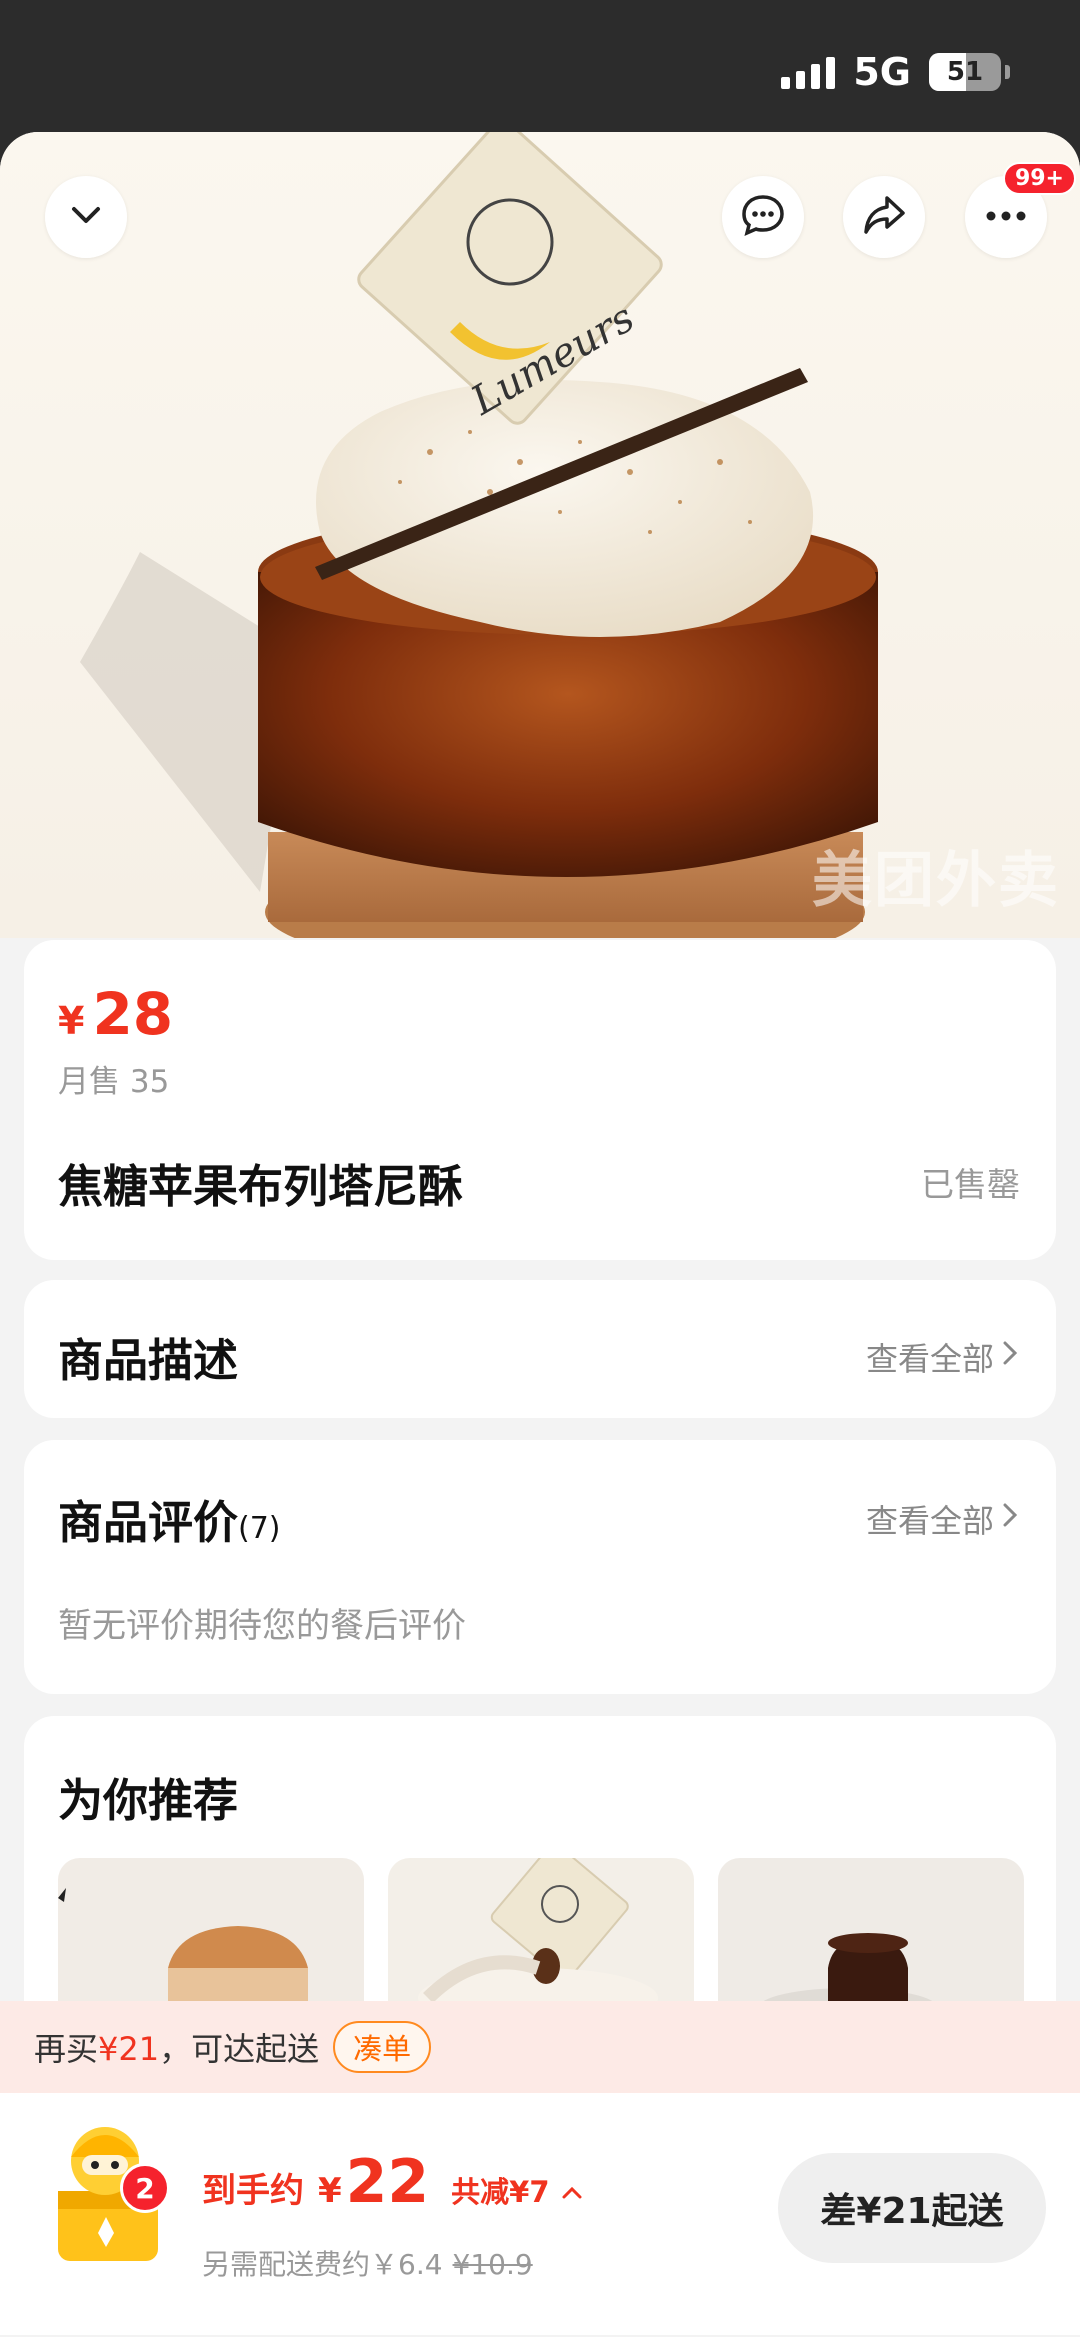 The image size is (1080, 2337). What do you see at coordinates (540, 2047) in the screenshot?
I see `min-order-bar: 再买¥21，可达起送 凑单` at bounding box center [540, 2047].